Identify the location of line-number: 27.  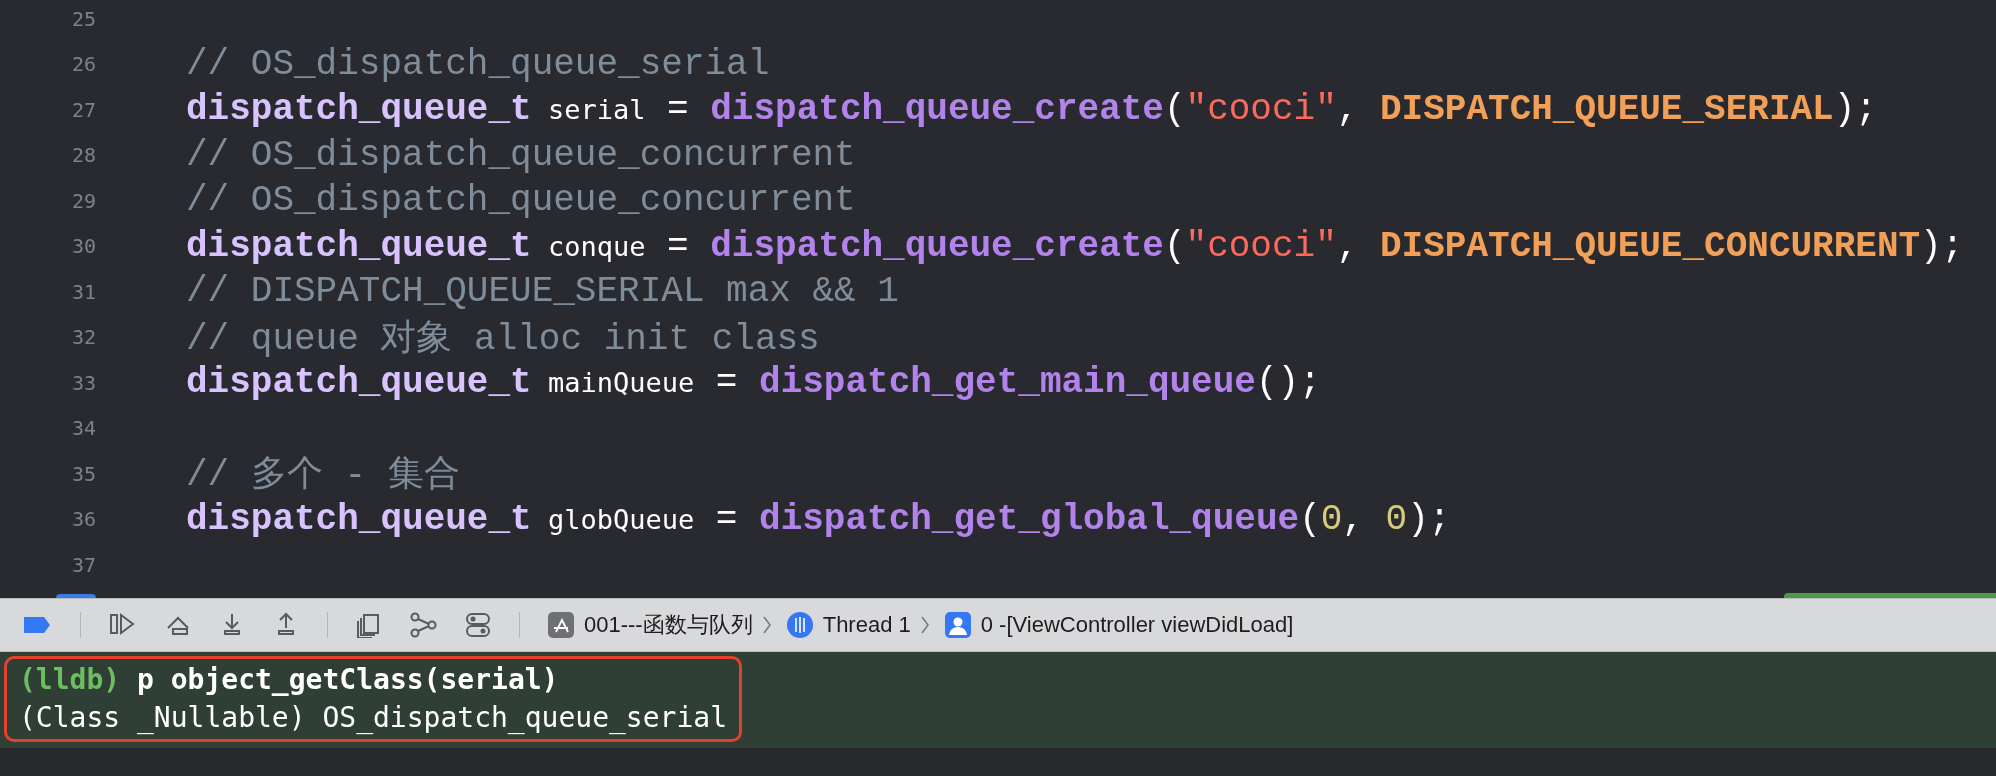
(83, 109).